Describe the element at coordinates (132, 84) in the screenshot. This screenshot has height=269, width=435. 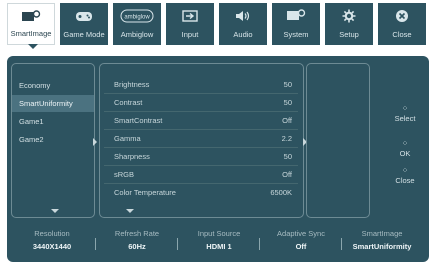
I see `setting-name: Brightness` at that location.